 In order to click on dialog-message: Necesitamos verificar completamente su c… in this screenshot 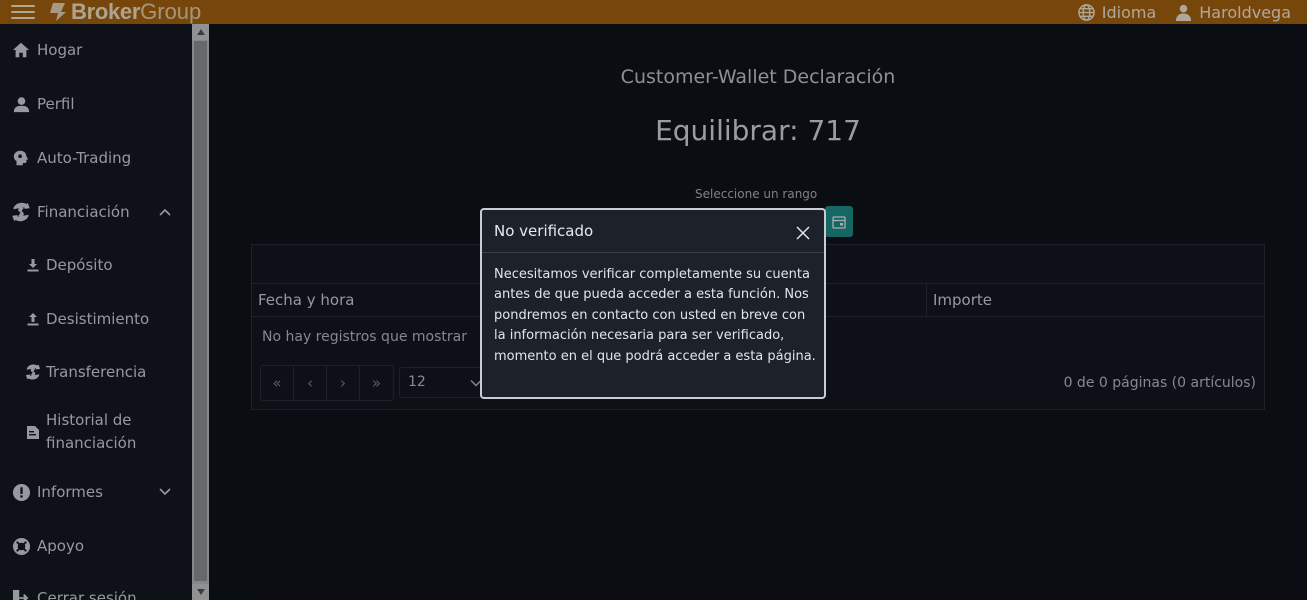, I will do `click(655, 315)`.